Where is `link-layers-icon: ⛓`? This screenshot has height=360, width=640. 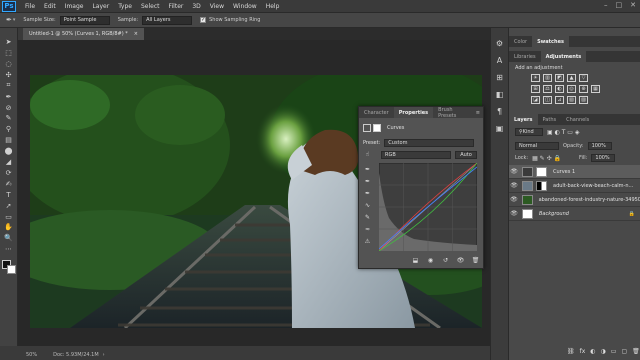 link-layers-icon: ⛓ is located at coordinates (571, 351).